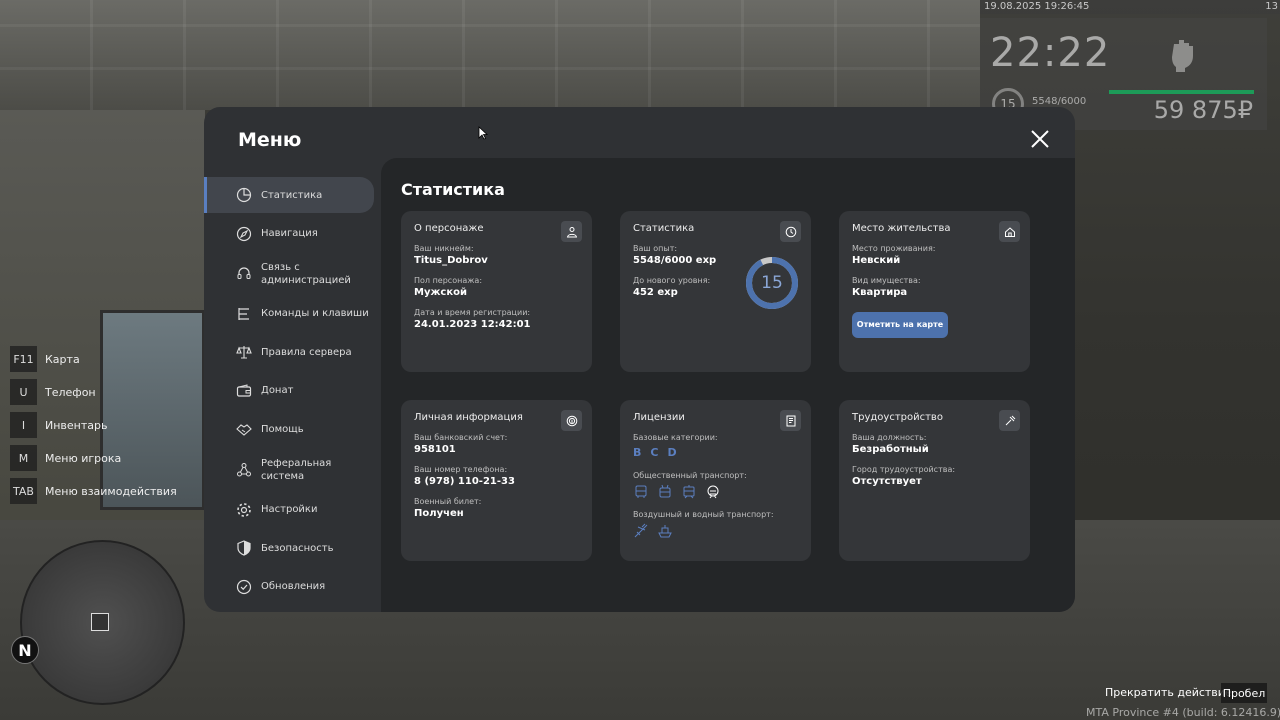 The height and width of the screenshot is (720, 1280). Describe the element at coordinates (461, 469) in the screenshot. I see `field-label: Ваш номер телефона:` at that location.